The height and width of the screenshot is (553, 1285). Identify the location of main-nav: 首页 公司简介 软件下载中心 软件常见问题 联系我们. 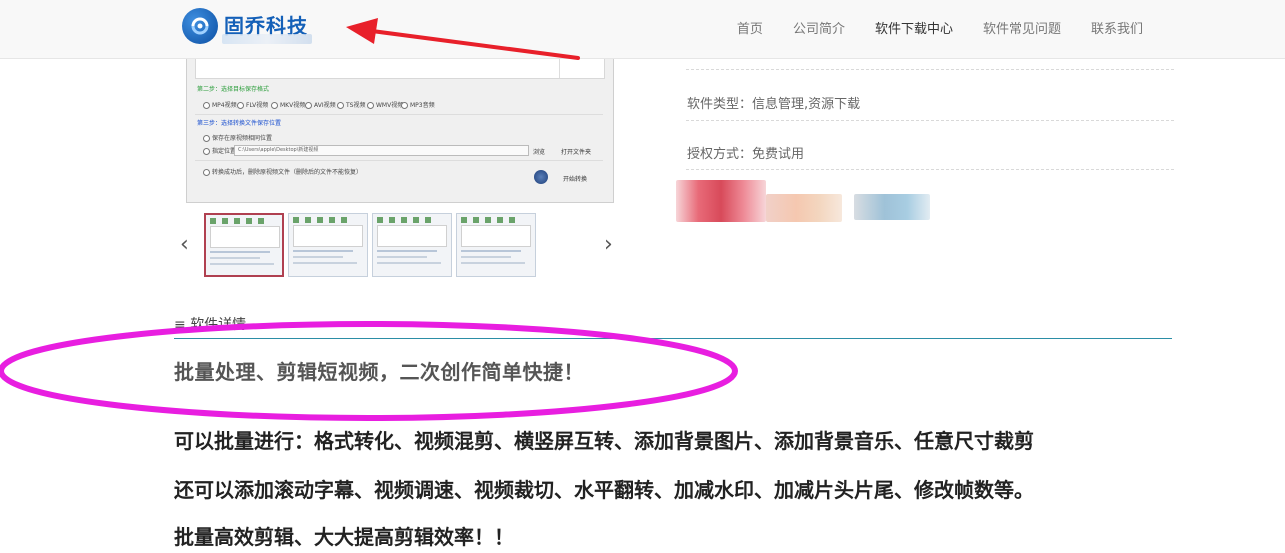
(940, 27).